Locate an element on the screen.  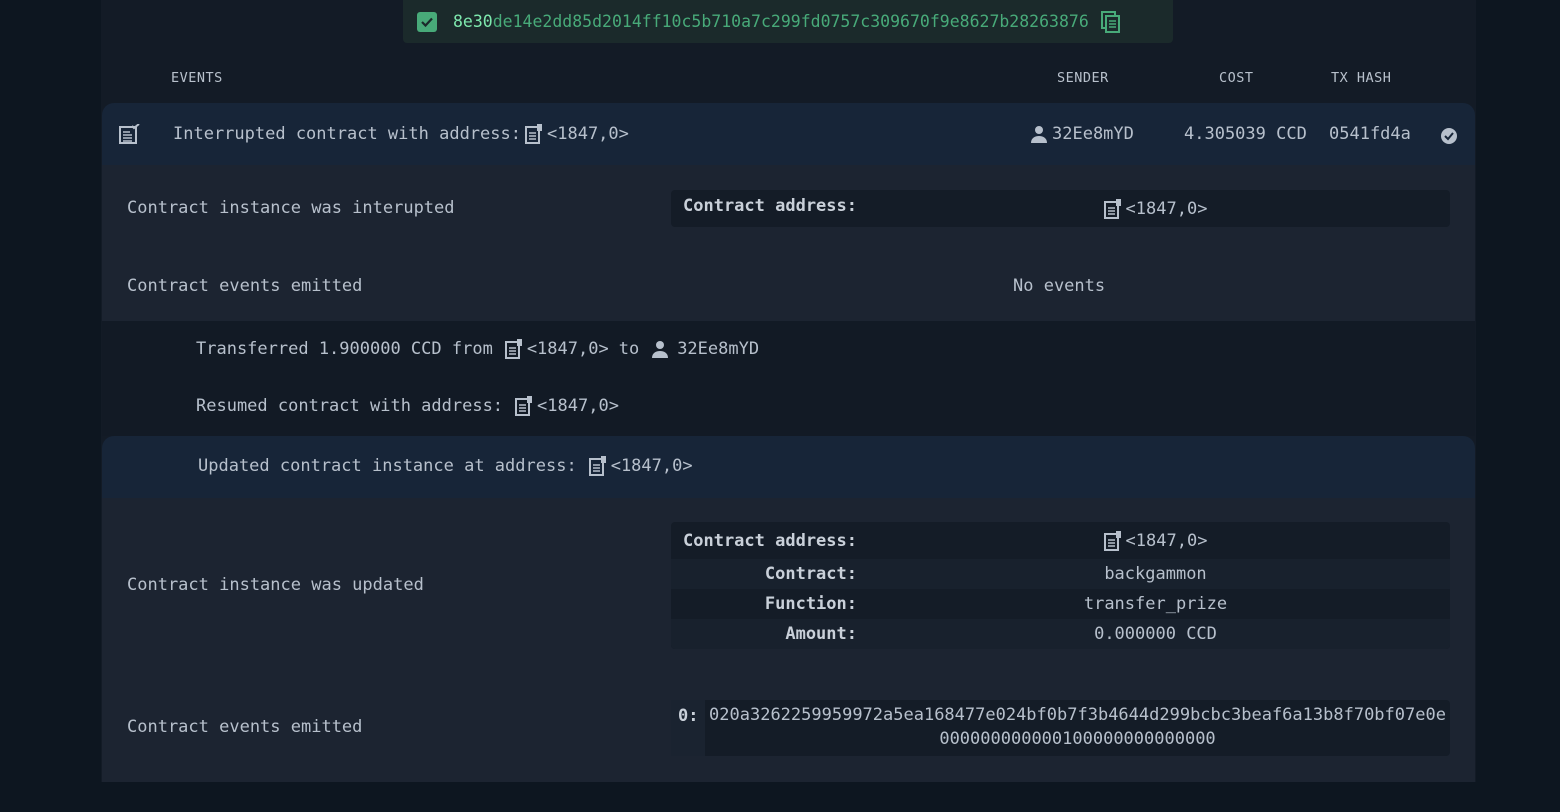
check-icon is located at coordinates (427, 21).